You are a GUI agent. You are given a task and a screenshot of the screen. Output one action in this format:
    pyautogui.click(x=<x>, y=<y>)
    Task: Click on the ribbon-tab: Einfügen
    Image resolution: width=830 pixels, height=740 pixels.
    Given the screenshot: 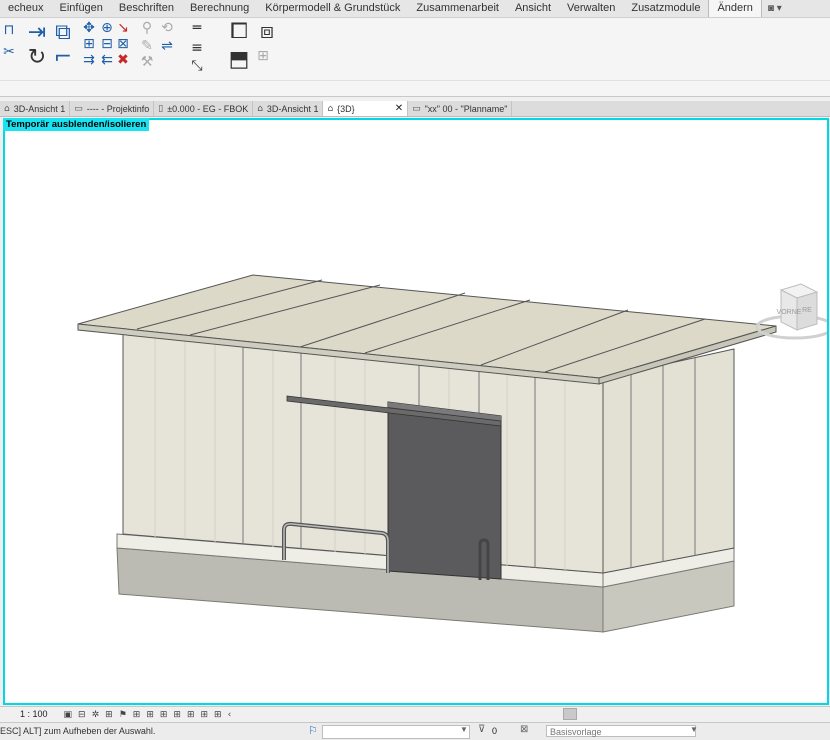 What is the action you would take?
    pyautogui.click(x=80, y=8)
    